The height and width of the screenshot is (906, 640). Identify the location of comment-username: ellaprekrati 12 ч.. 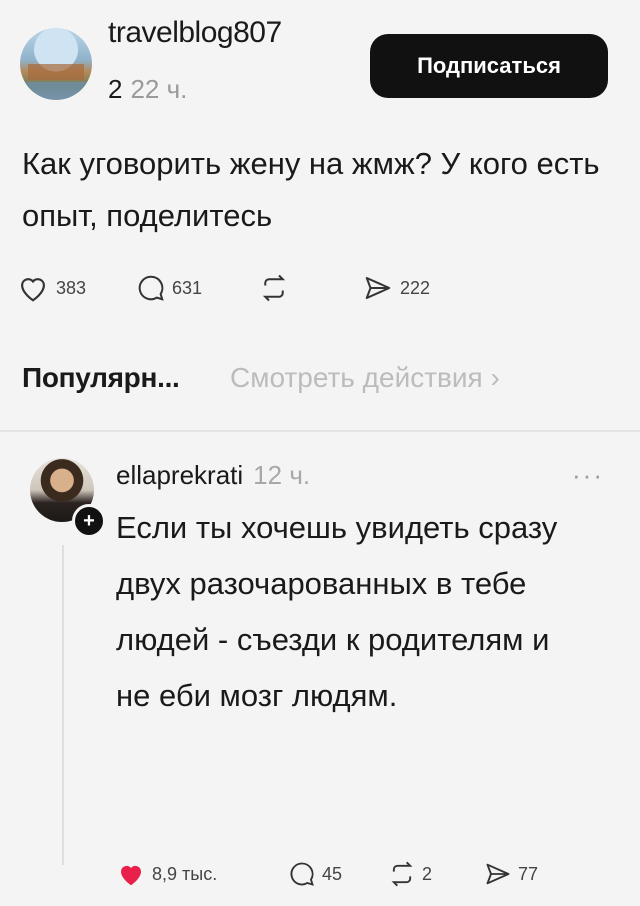
(213, 475).